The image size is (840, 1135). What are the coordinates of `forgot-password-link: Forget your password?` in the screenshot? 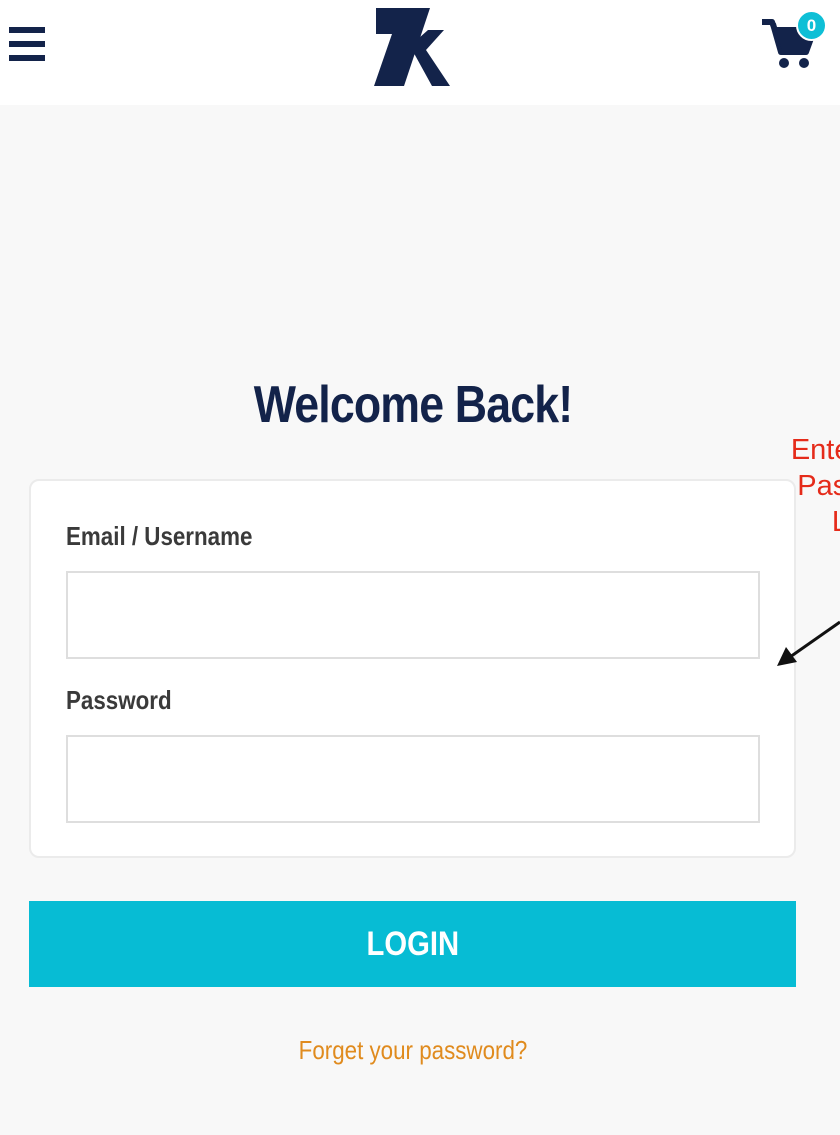 It's located at (413, 1050).